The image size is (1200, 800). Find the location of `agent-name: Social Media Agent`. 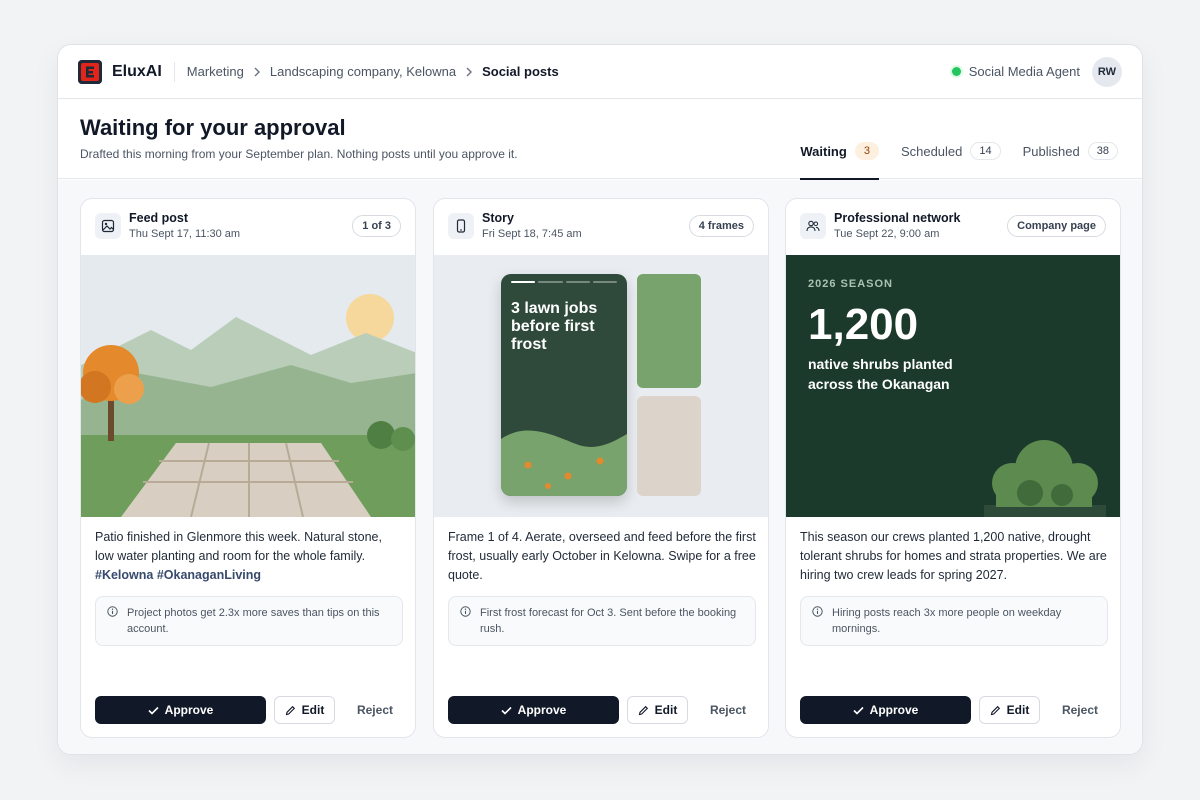

agent-name: Social Media Agent is located at coordinates (1024, 71).